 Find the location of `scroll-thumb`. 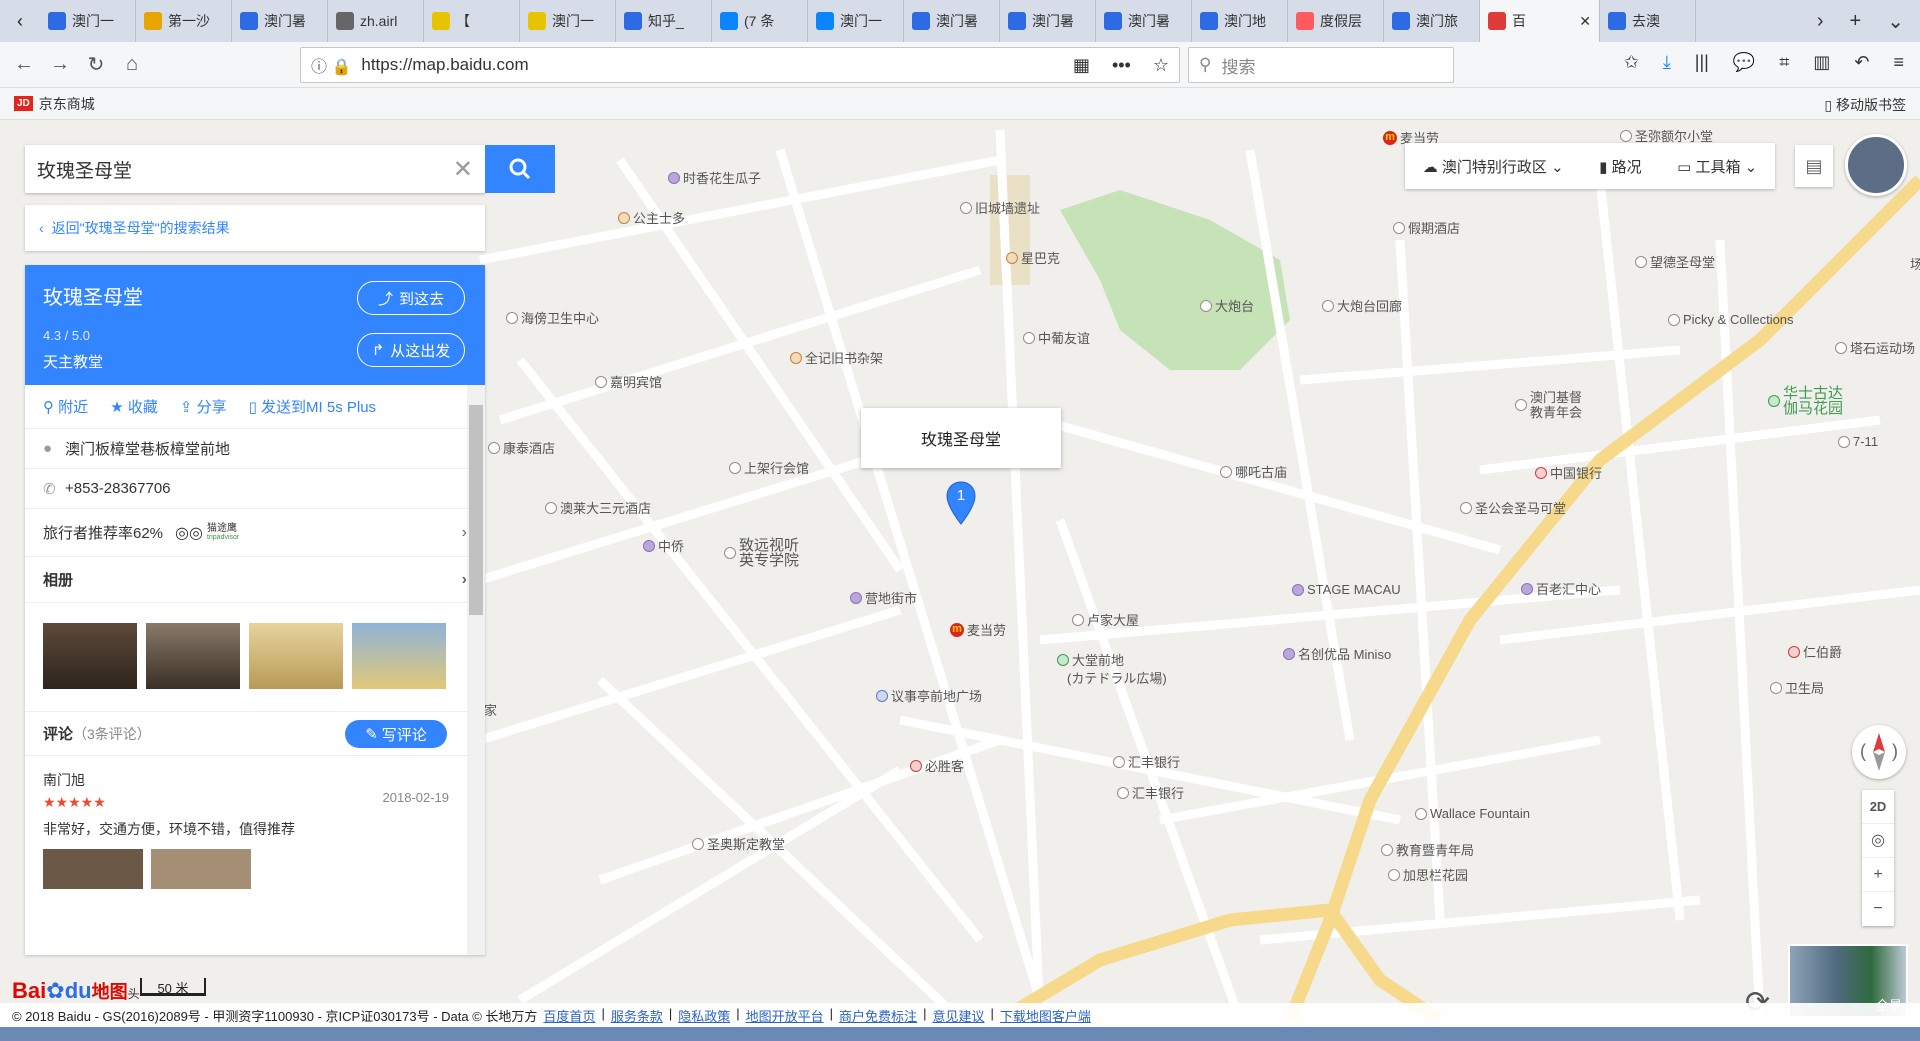

scroll-thumb is located at coordinates (476, 510).